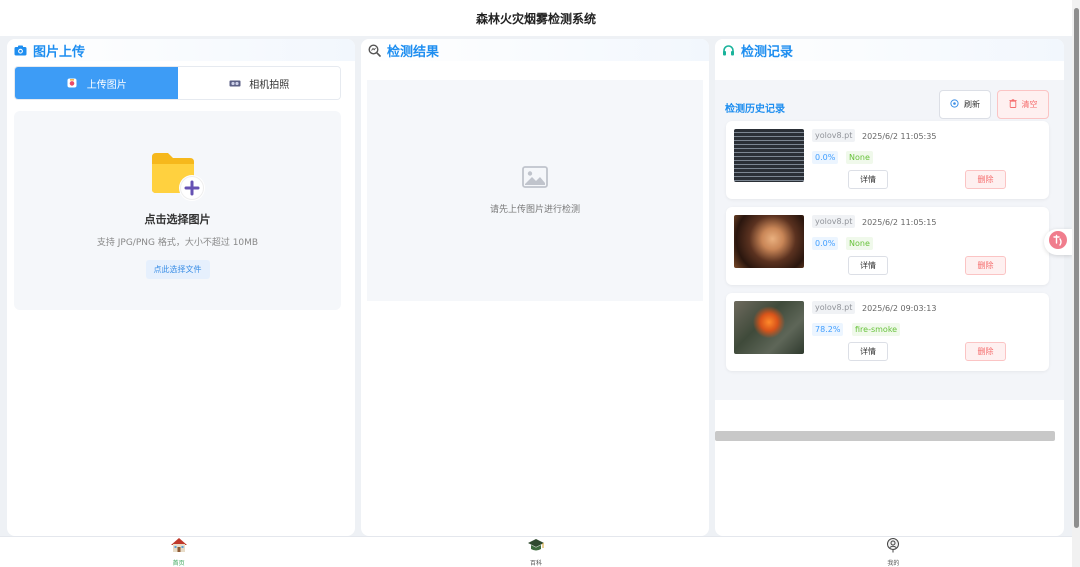 Image resolution: width=1080 pixels, height=567 pixels. I want to click on tab-camera-photo: 相机拍照, so click(258, 83).